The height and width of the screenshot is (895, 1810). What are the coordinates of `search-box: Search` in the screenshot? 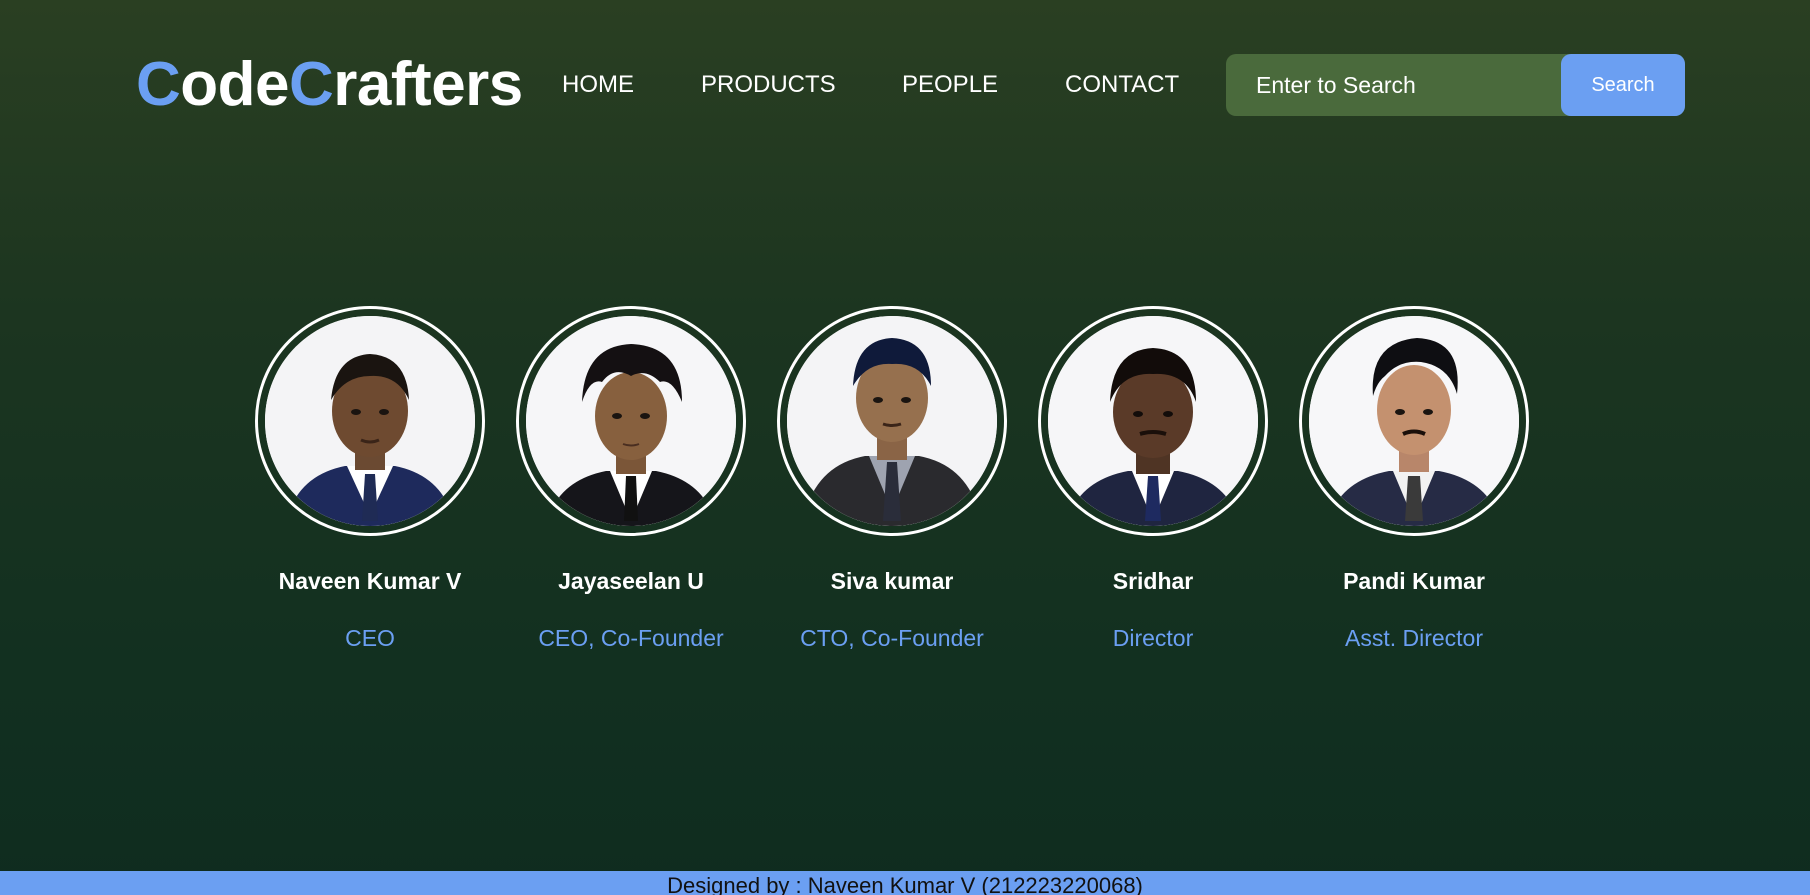 It's located at (1455, 85).